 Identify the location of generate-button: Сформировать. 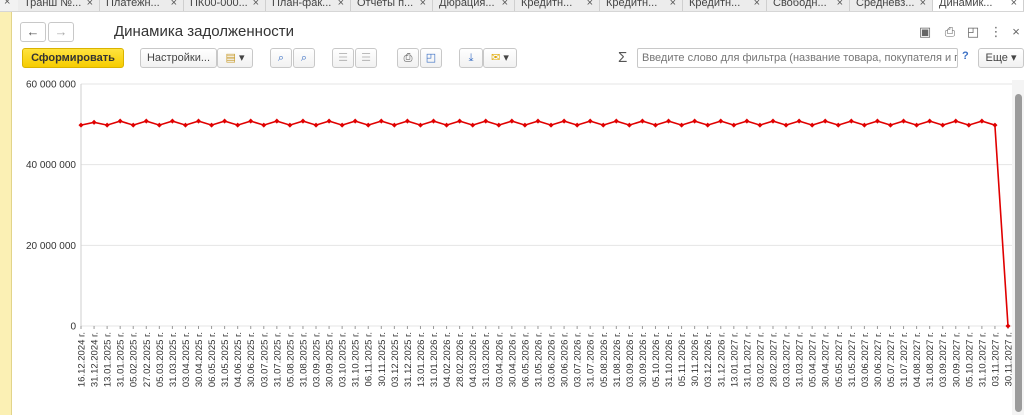
(73, 58).